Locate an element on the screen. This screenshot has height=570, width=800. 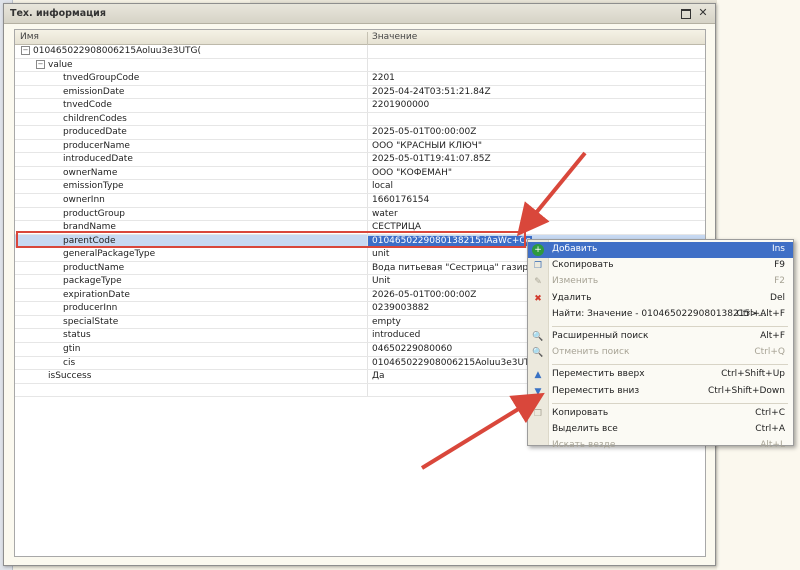
annotation-arrow-to-parentcode is located at coordinates (551, 194).